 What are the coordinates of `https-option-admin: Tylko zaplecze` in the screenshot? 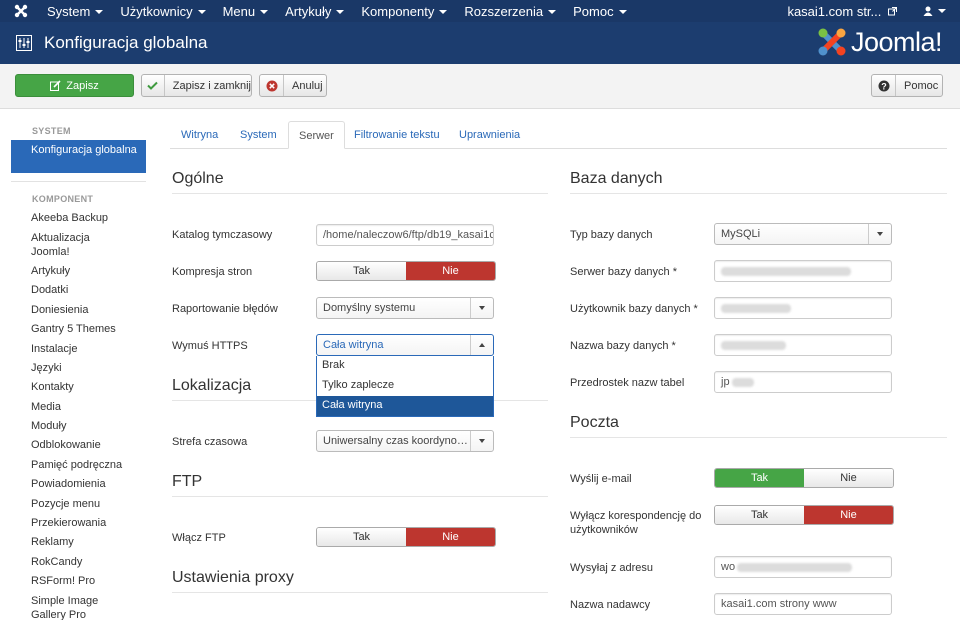 It's located at (405, 386).